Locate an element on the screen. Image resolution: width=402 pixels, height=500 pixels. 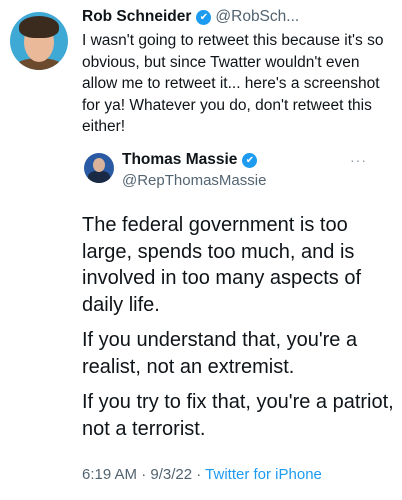
quoted-author-name: Thomas Massie is located at coordinates (179, 160).